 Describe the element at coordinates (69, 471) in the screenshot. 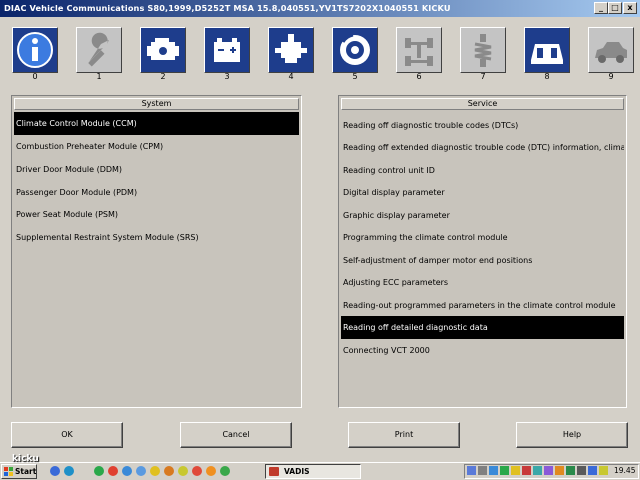

I see `browser-icon` at that location.